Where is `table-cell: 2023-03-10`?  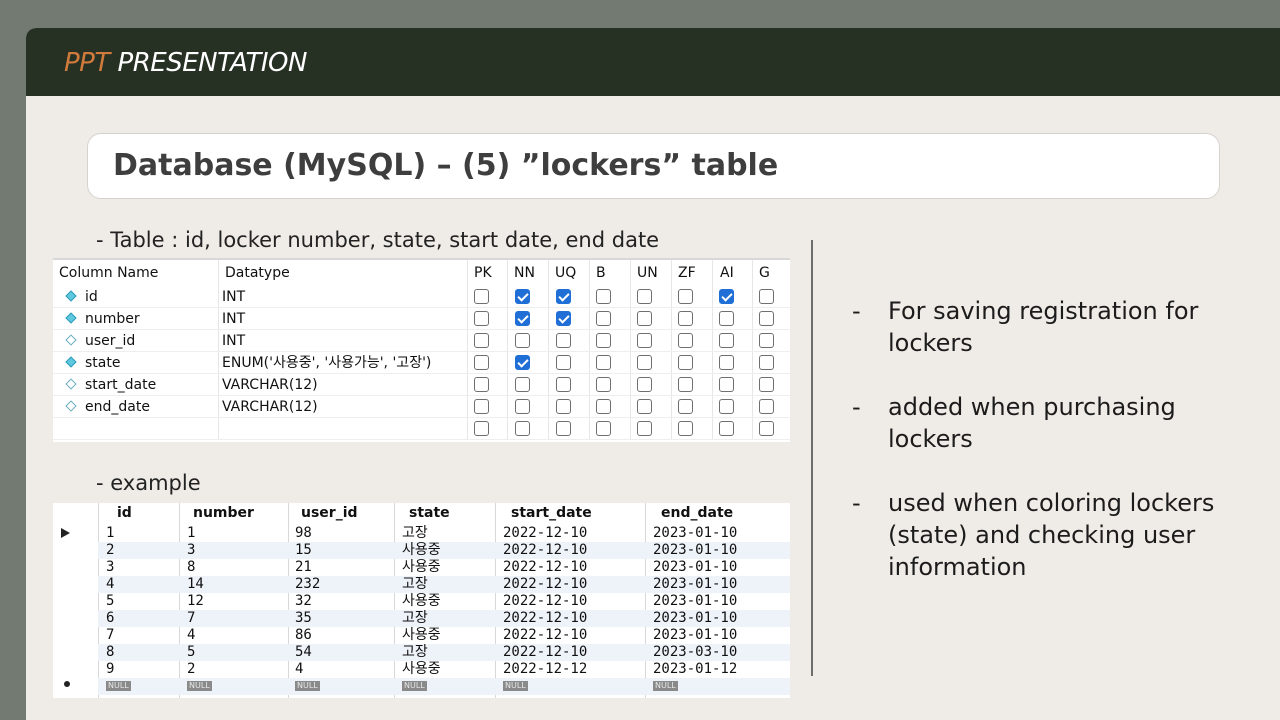
table-cell: 2023-03-10 is located at coordinates (695, 652).